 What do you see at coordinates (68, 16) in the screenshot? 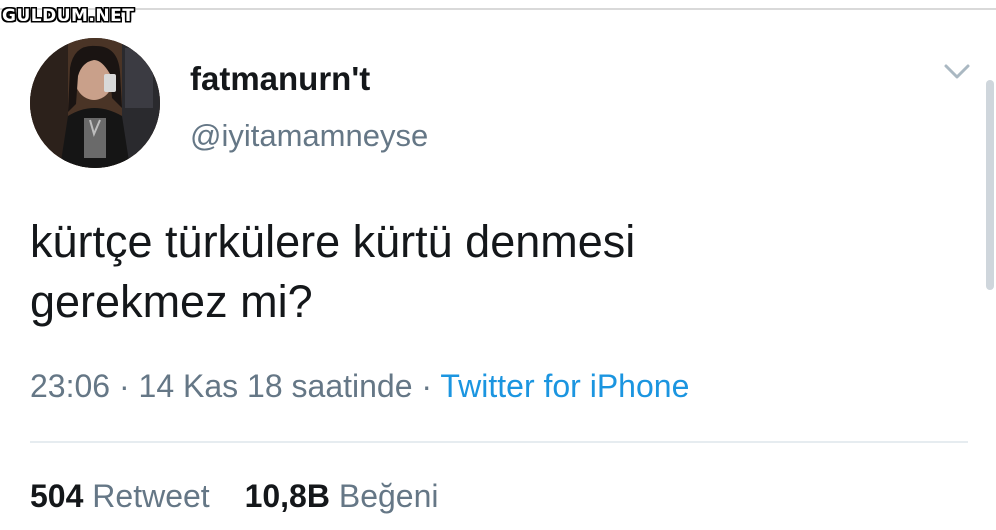
I see `watermark: GULDUM.NET` at bounding box center [68, 16].